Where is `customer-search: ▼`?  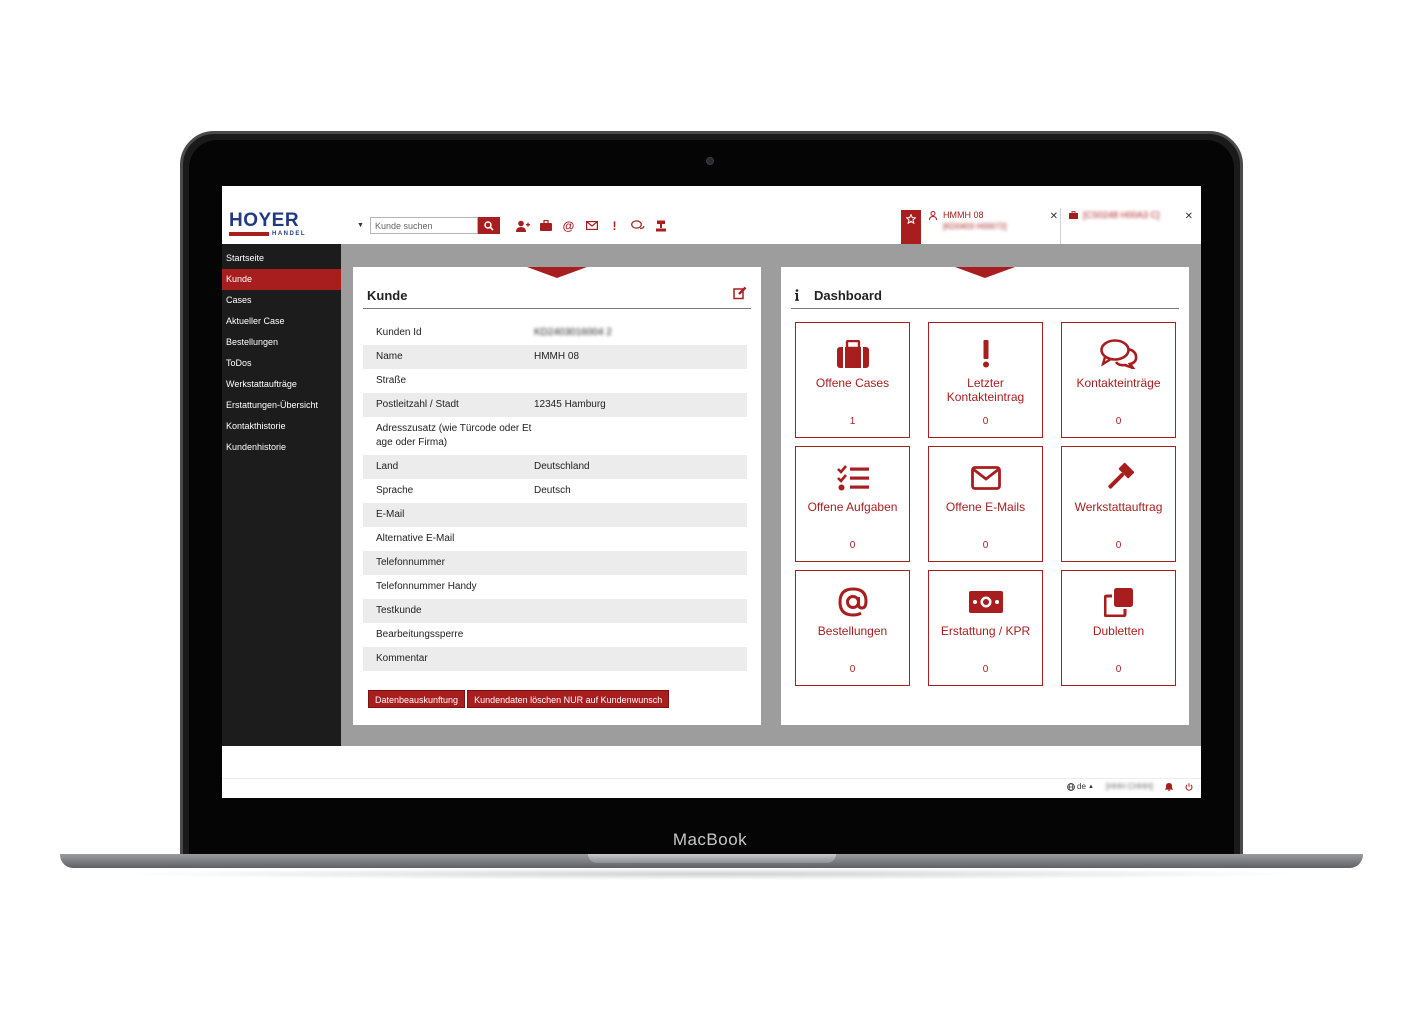 customer-search: ▼ is located at coordinates (428, 225).